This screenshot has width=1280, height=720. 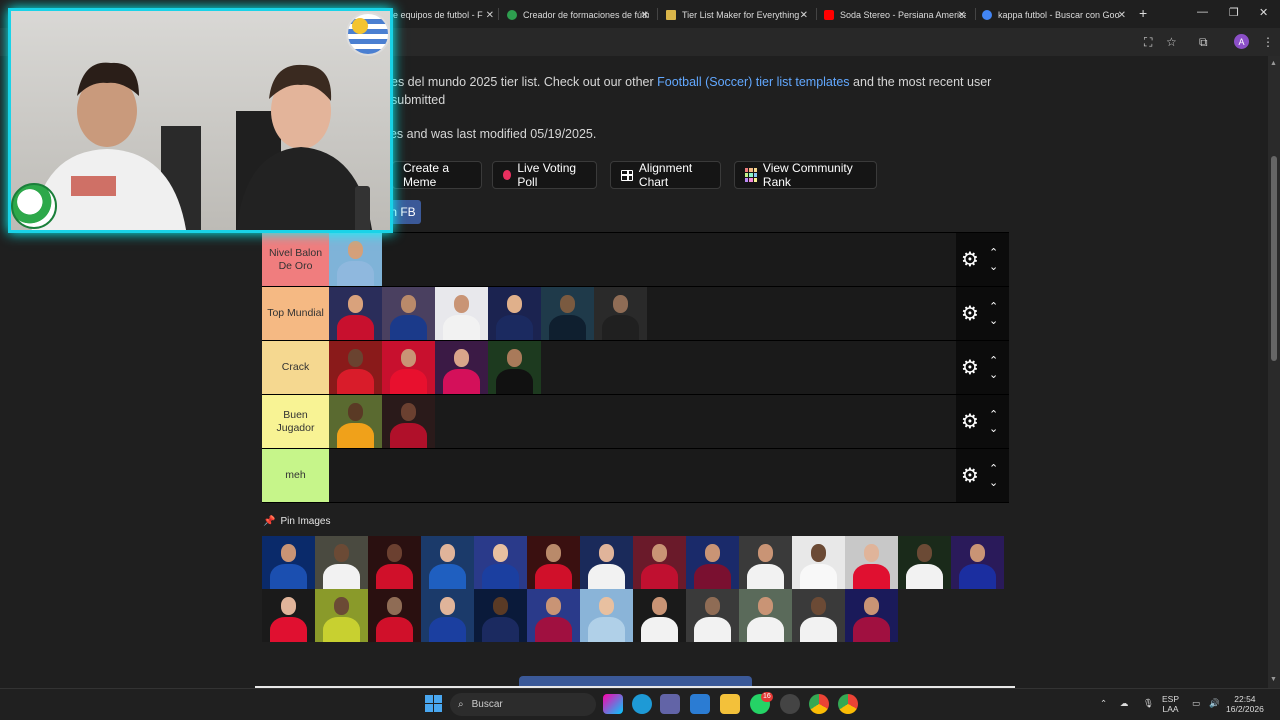 I want to click on keyboard-language: ESP LAA, so click(x=1170, y=704).